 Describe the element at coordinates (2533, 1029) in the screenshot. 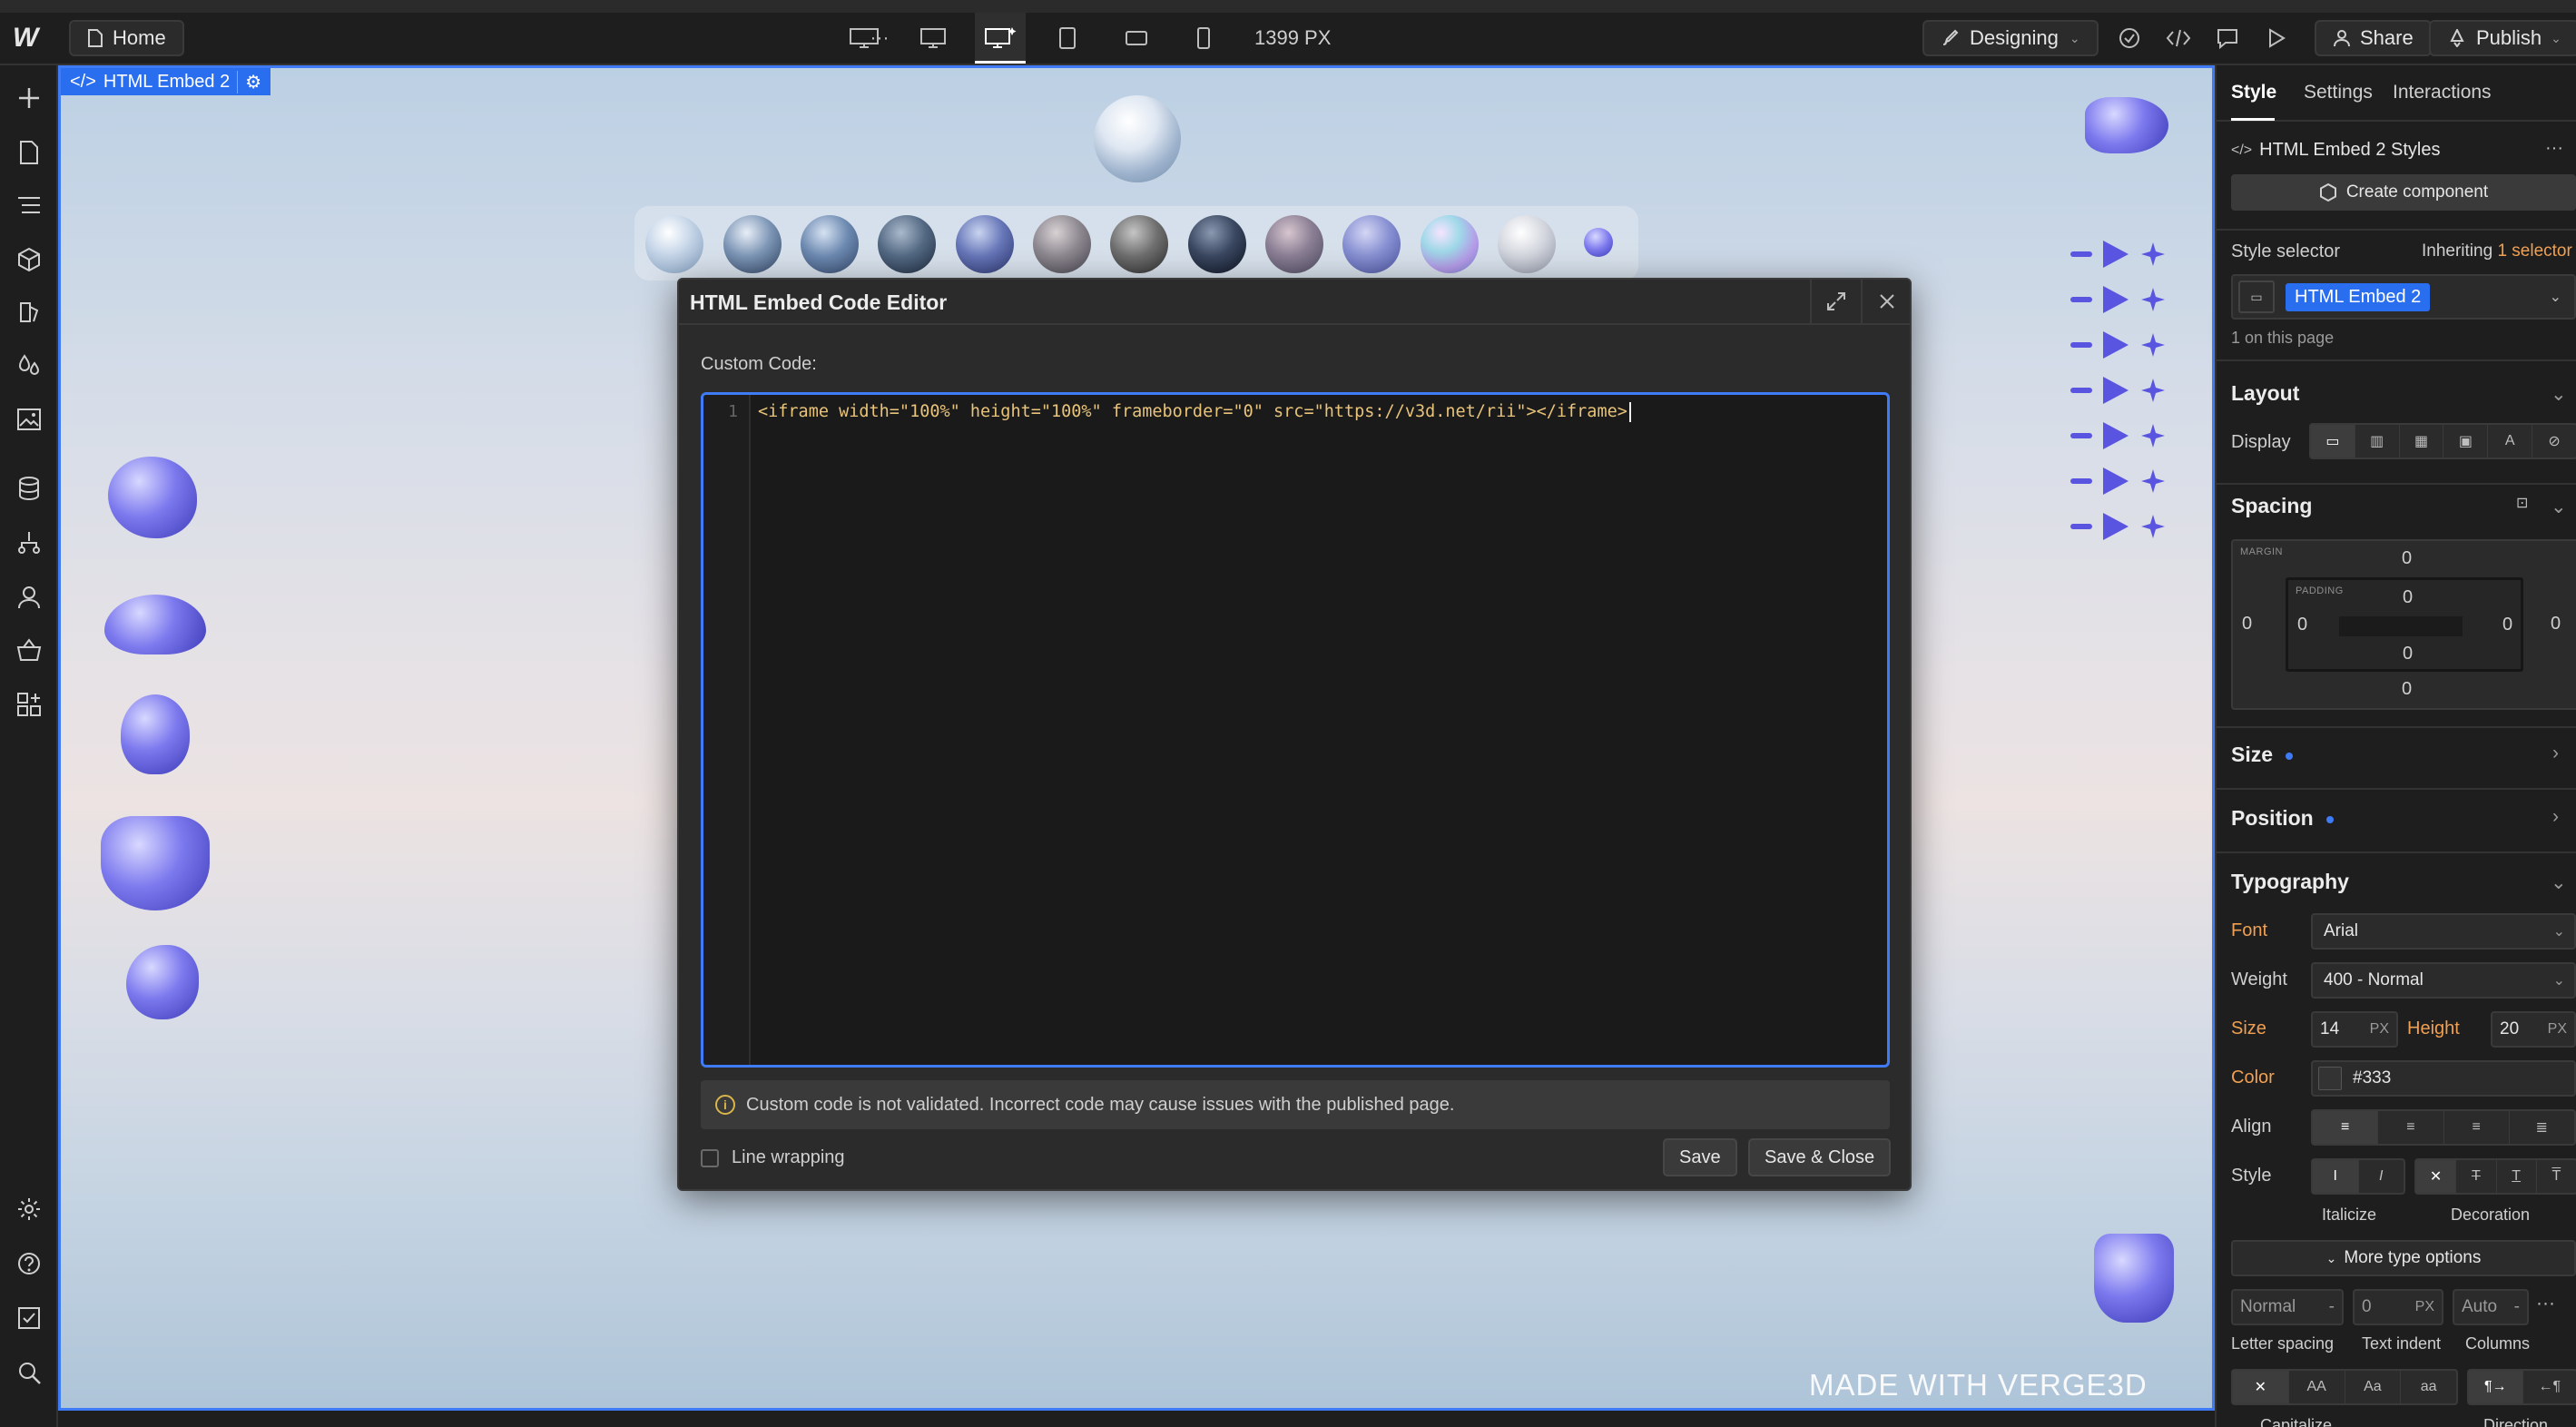

I see `line-height-input: 20 PX` at that location.